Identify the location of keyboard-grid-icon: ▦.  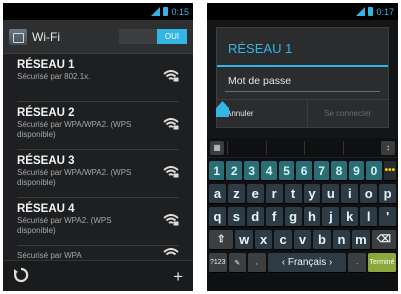
(217, 147).